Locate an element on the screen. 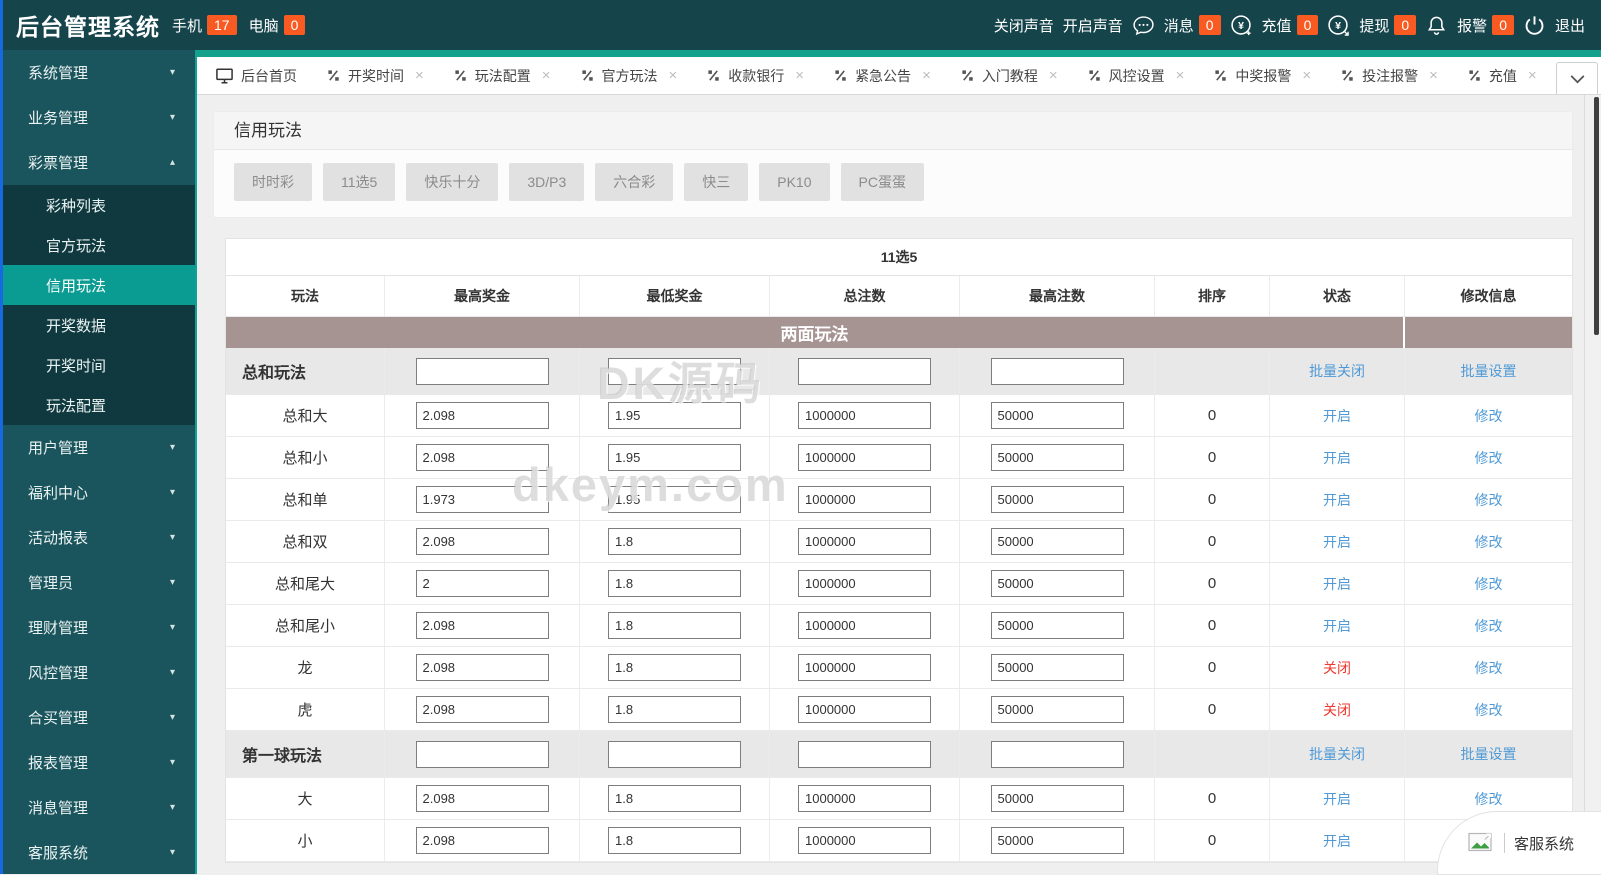  sidebar-item-4: 官方玩法 is located at coordinates (97, 245).